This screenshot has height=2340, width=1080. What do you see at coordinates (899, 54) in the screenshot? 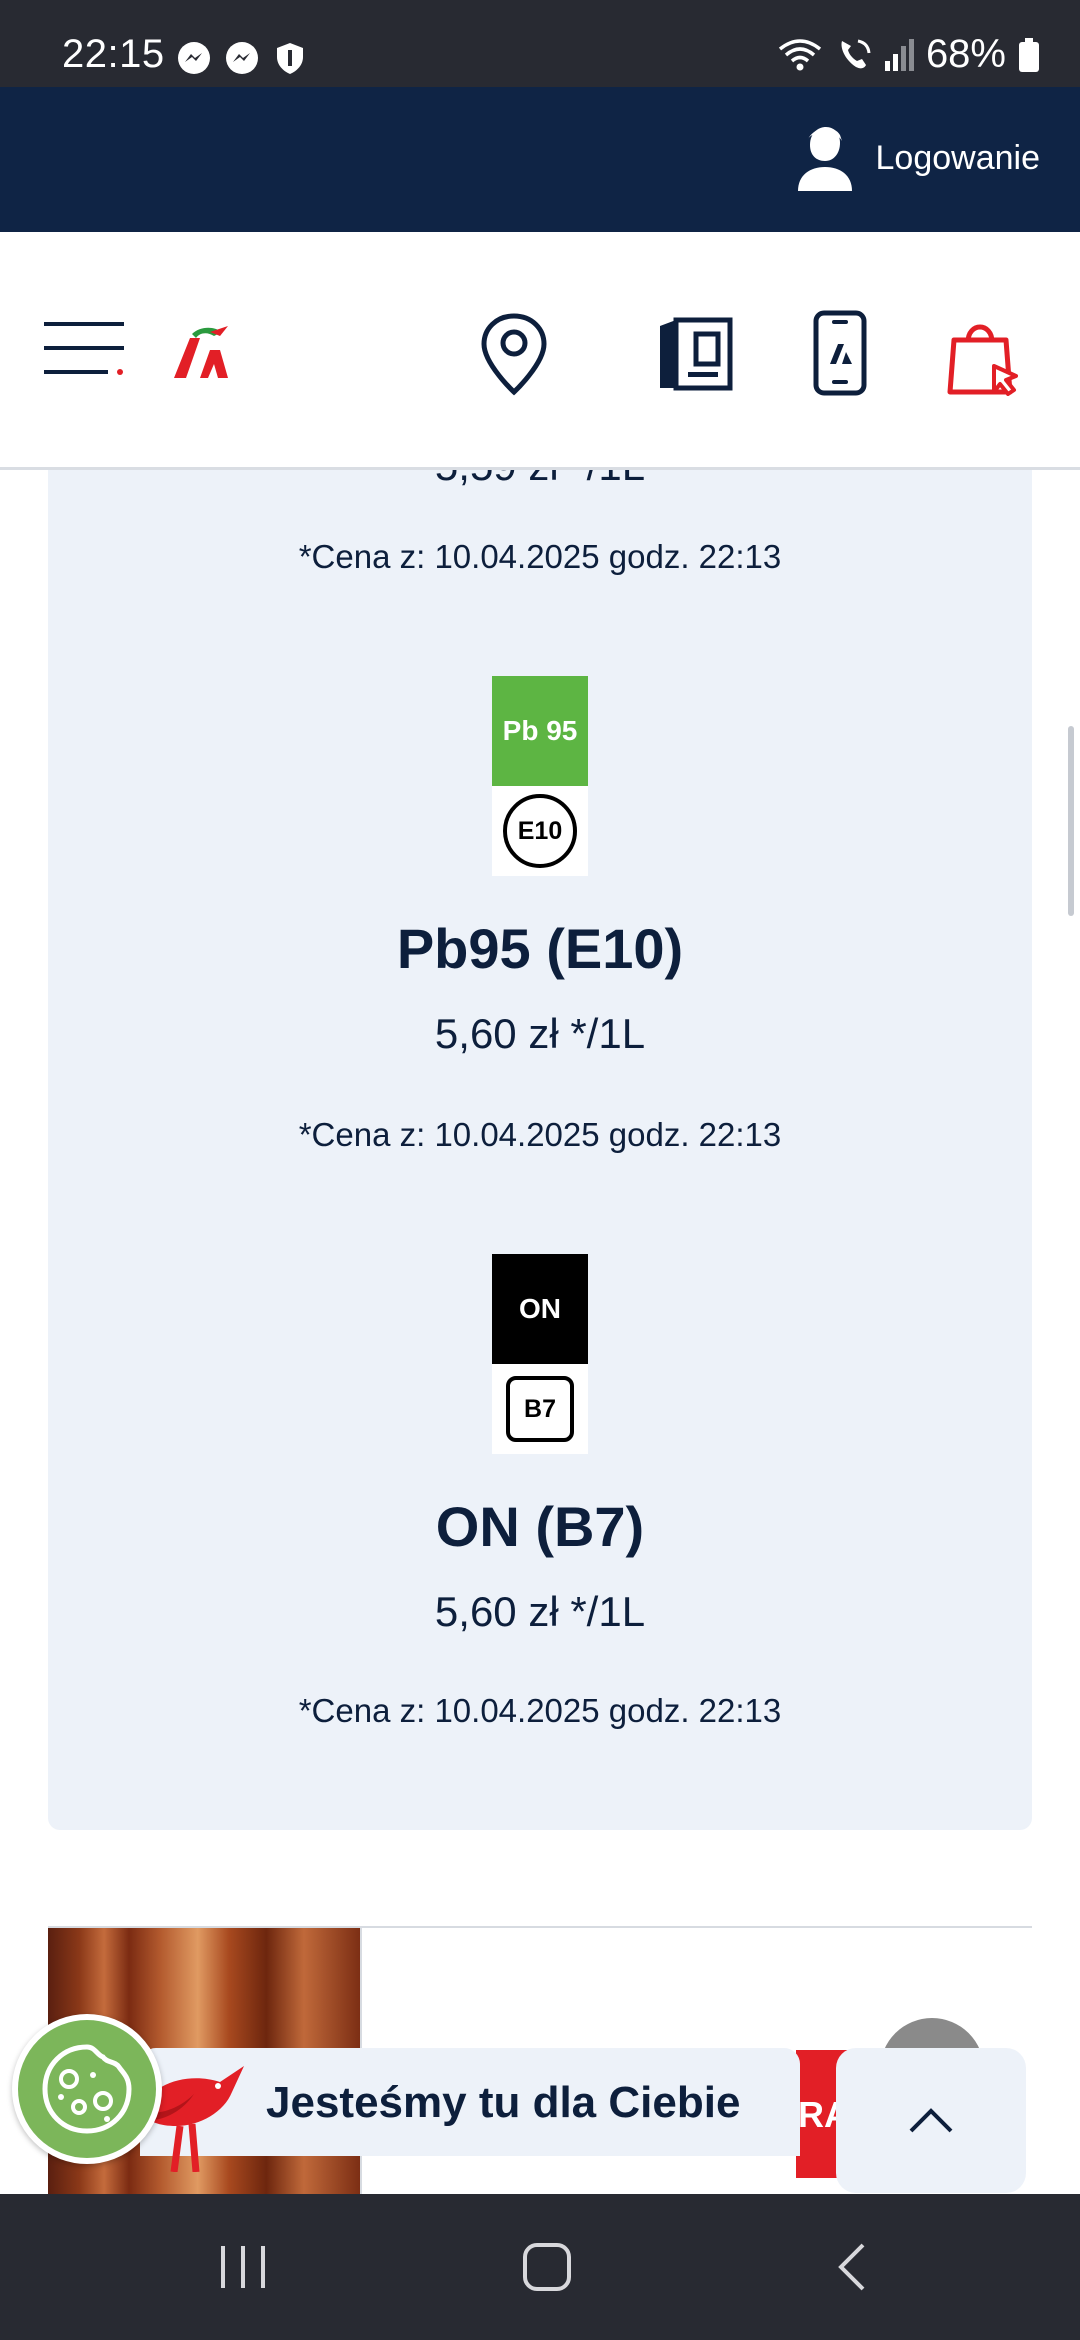
I see `signal-icon` at bounding box center [899, 54].